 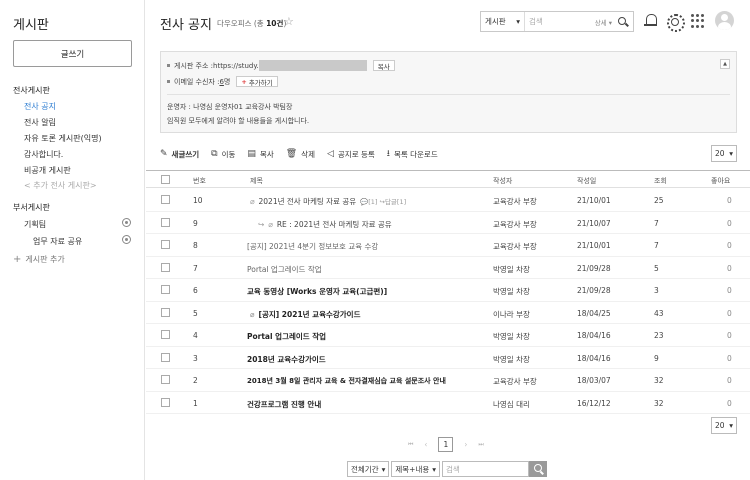 I want to click on notice-button: ◁ 공지로 등록, so click(x=351, y=154).